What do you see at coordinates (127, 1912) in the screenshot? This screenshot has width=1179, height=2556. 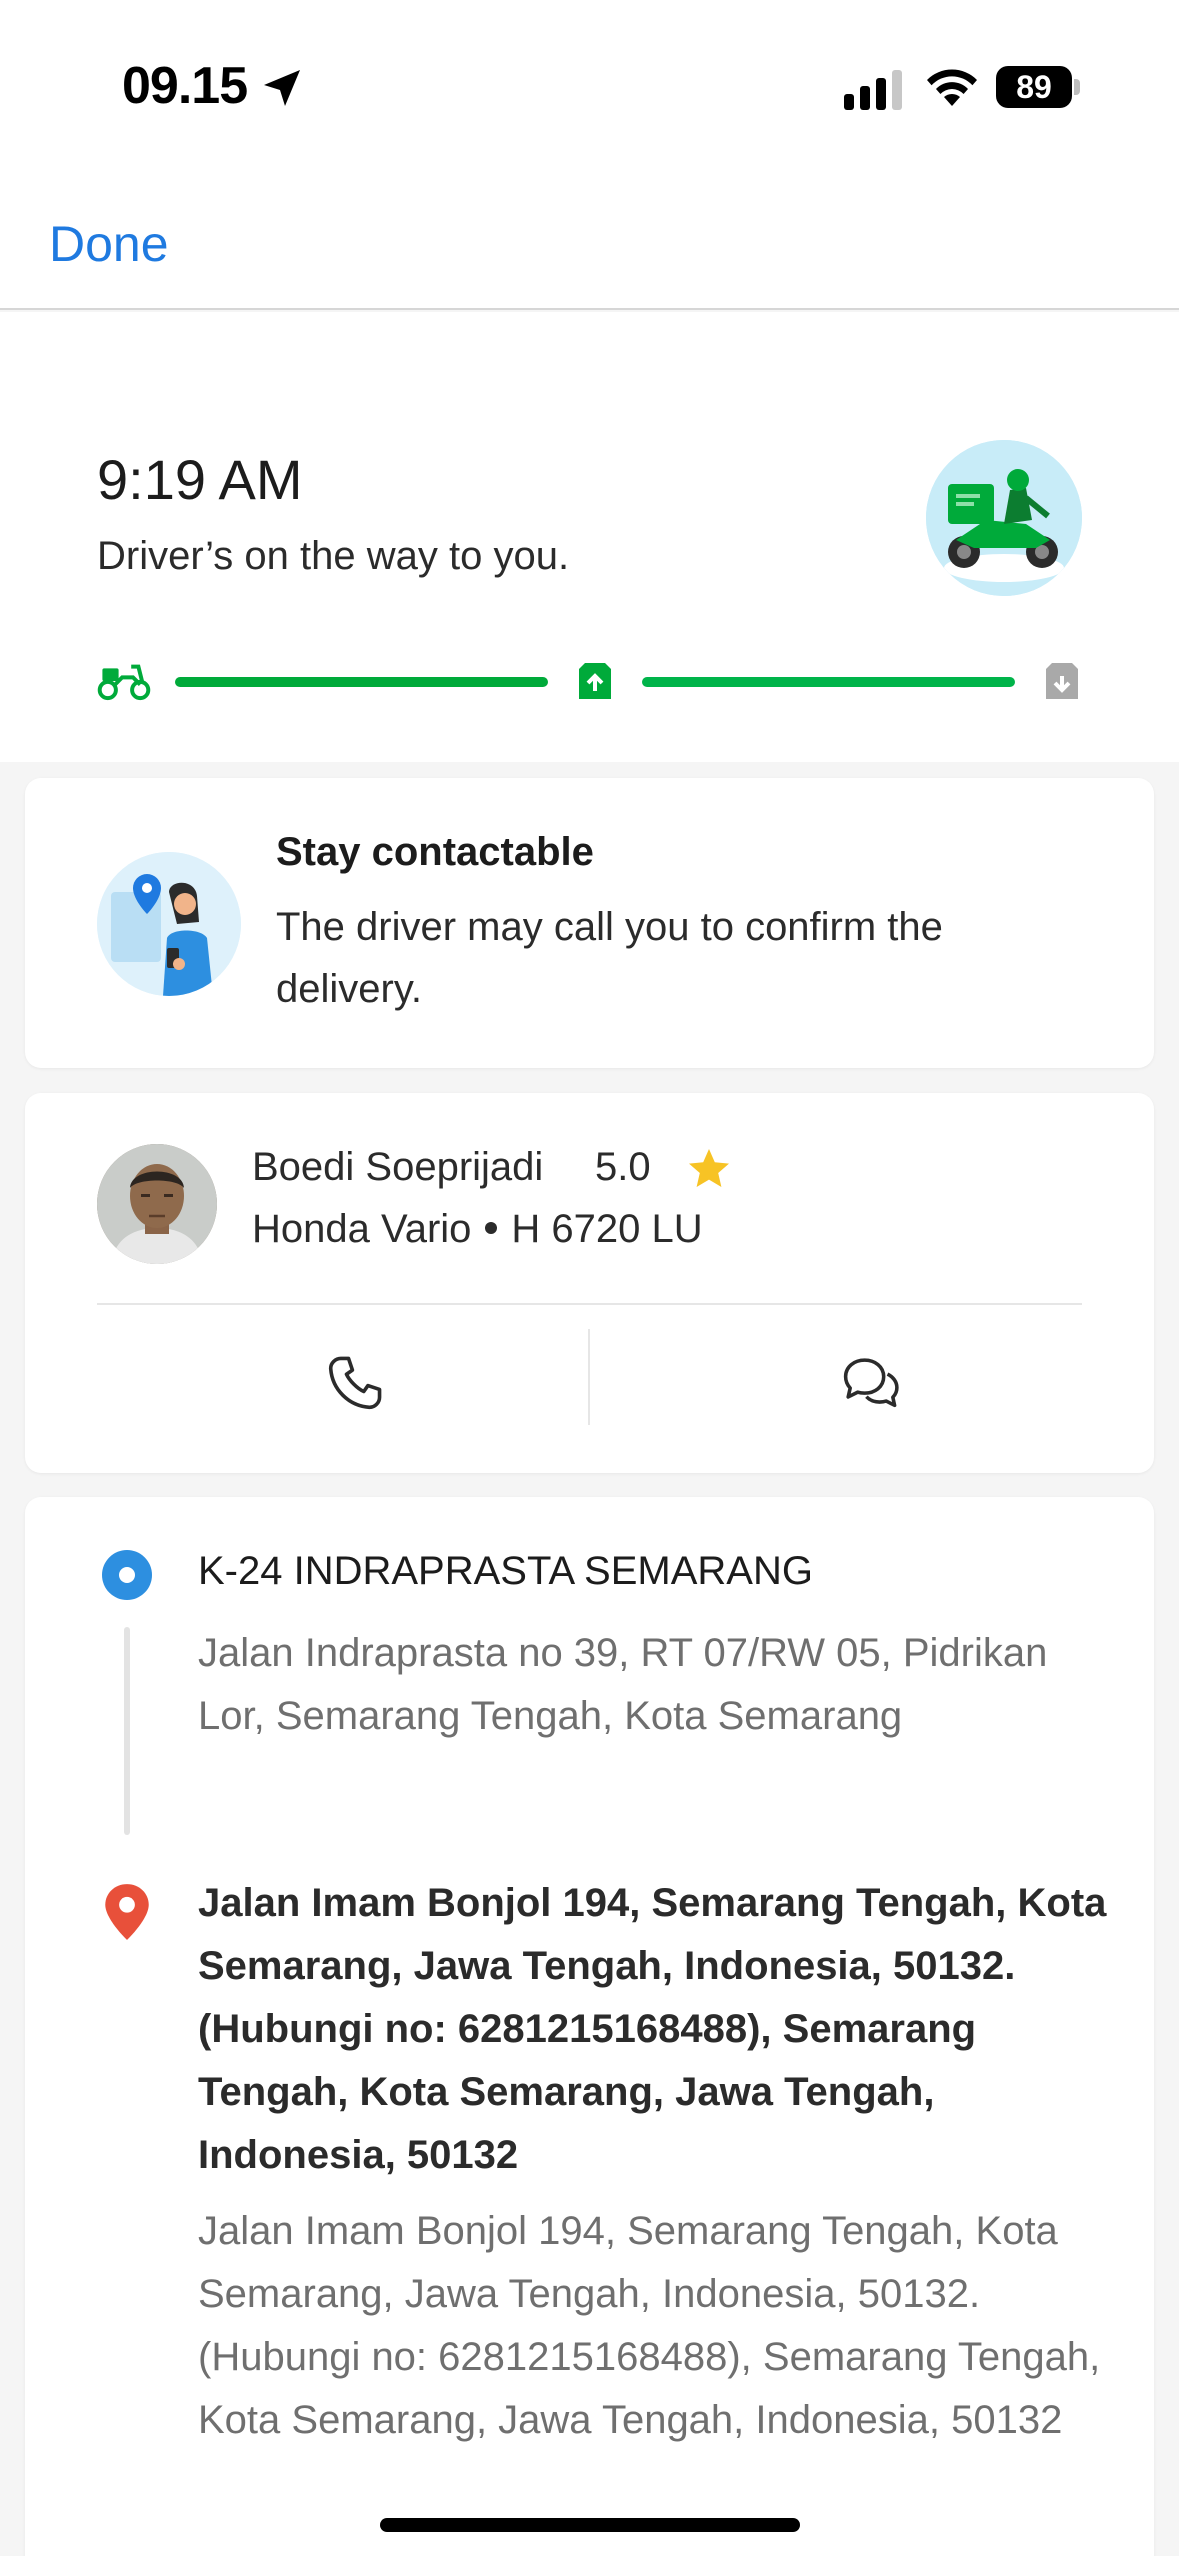 I see `dropoff-pin-icon` at bounding box center [127, 1912].